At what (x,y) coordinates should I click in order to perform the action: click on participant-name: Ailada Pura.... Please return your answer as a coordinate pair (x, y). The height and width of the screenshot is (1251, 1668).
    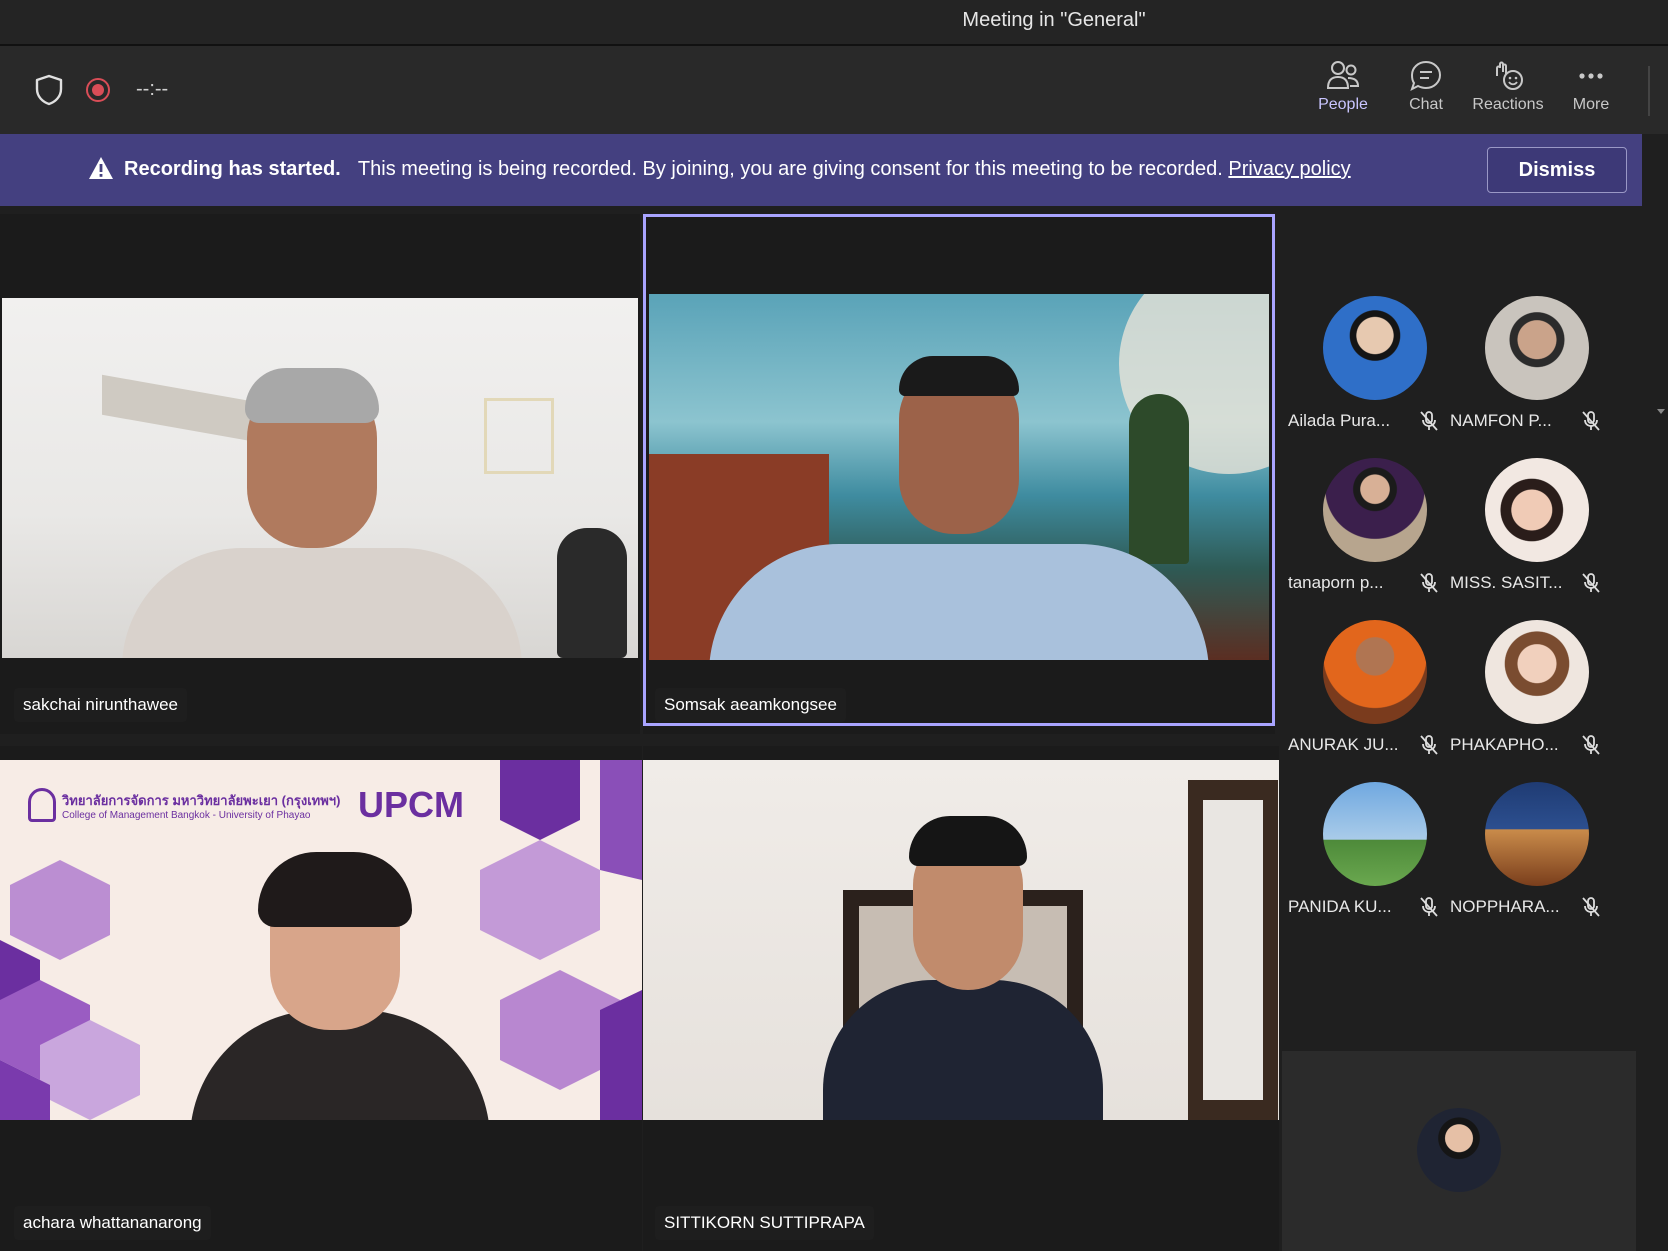
    Looking at the image, I should click on (1339, 420).